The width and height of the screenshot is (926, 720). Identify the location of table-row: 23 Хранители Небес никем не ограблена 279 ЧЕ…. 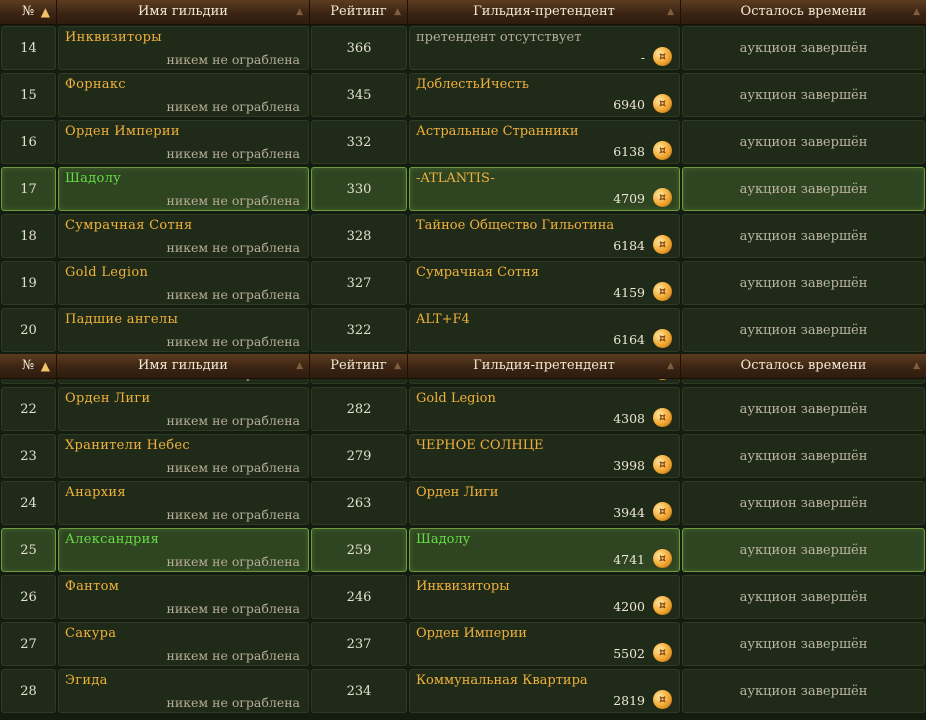
(463, 456).